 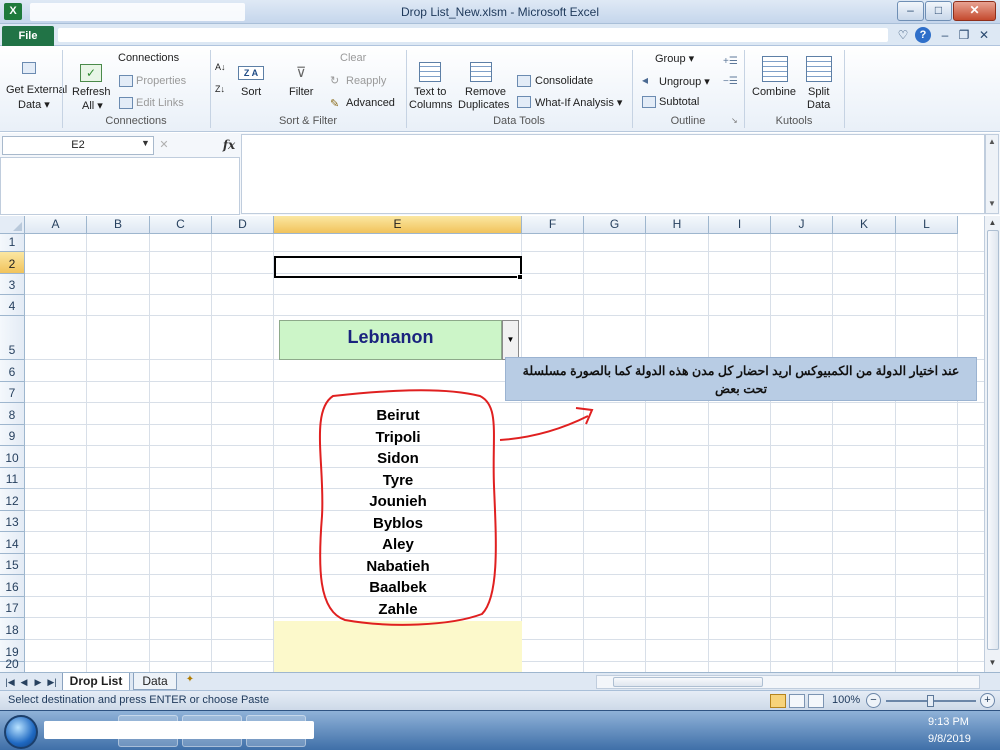 What do you see at coordinates (398, 588) in the screenshot?
I see `city-cell: Baalbek` at bounding box center [398, 588].